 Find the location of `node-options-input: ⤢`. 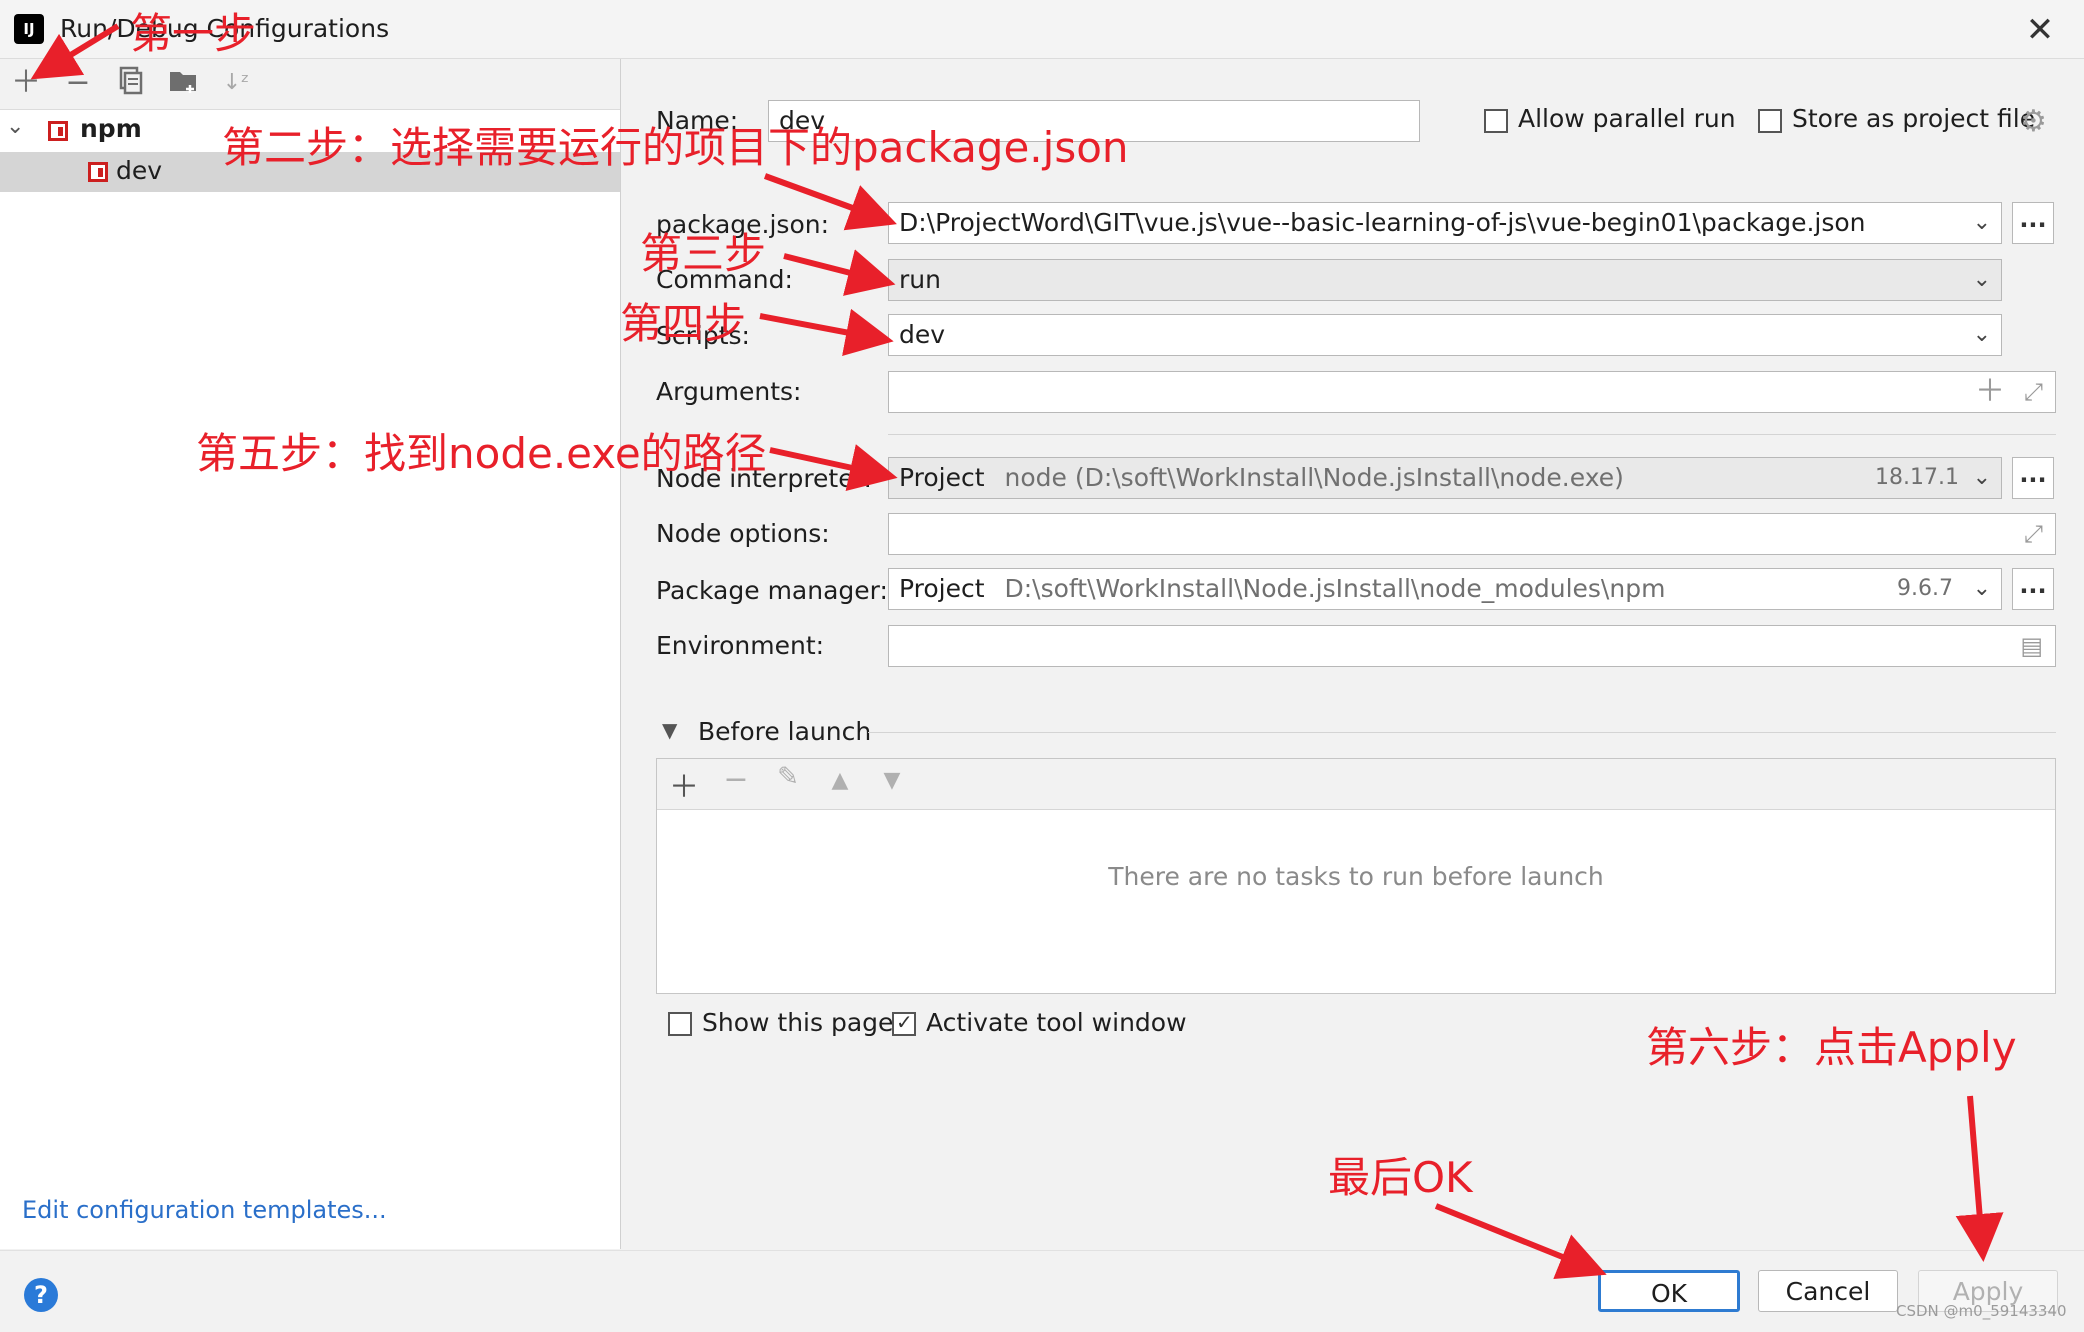

node-options-input: ⤢ is located at coordinates (1472, 534).